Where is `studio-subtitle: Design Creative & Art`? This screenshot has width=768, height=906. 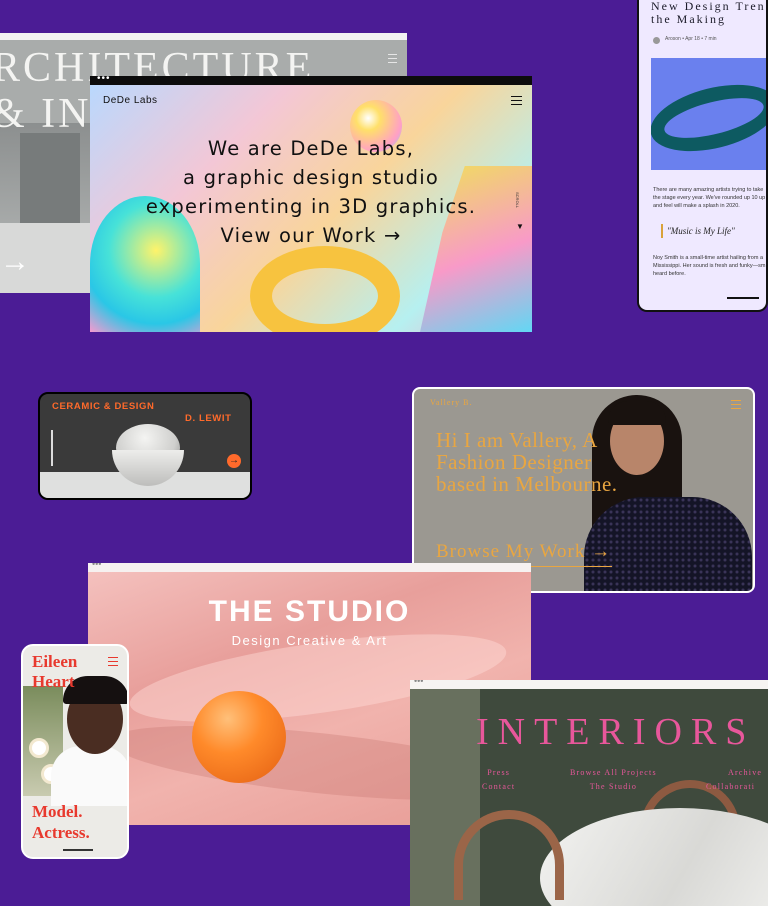
studio-subtitle: Design Creative & Art is located at coordinates (309, 640).